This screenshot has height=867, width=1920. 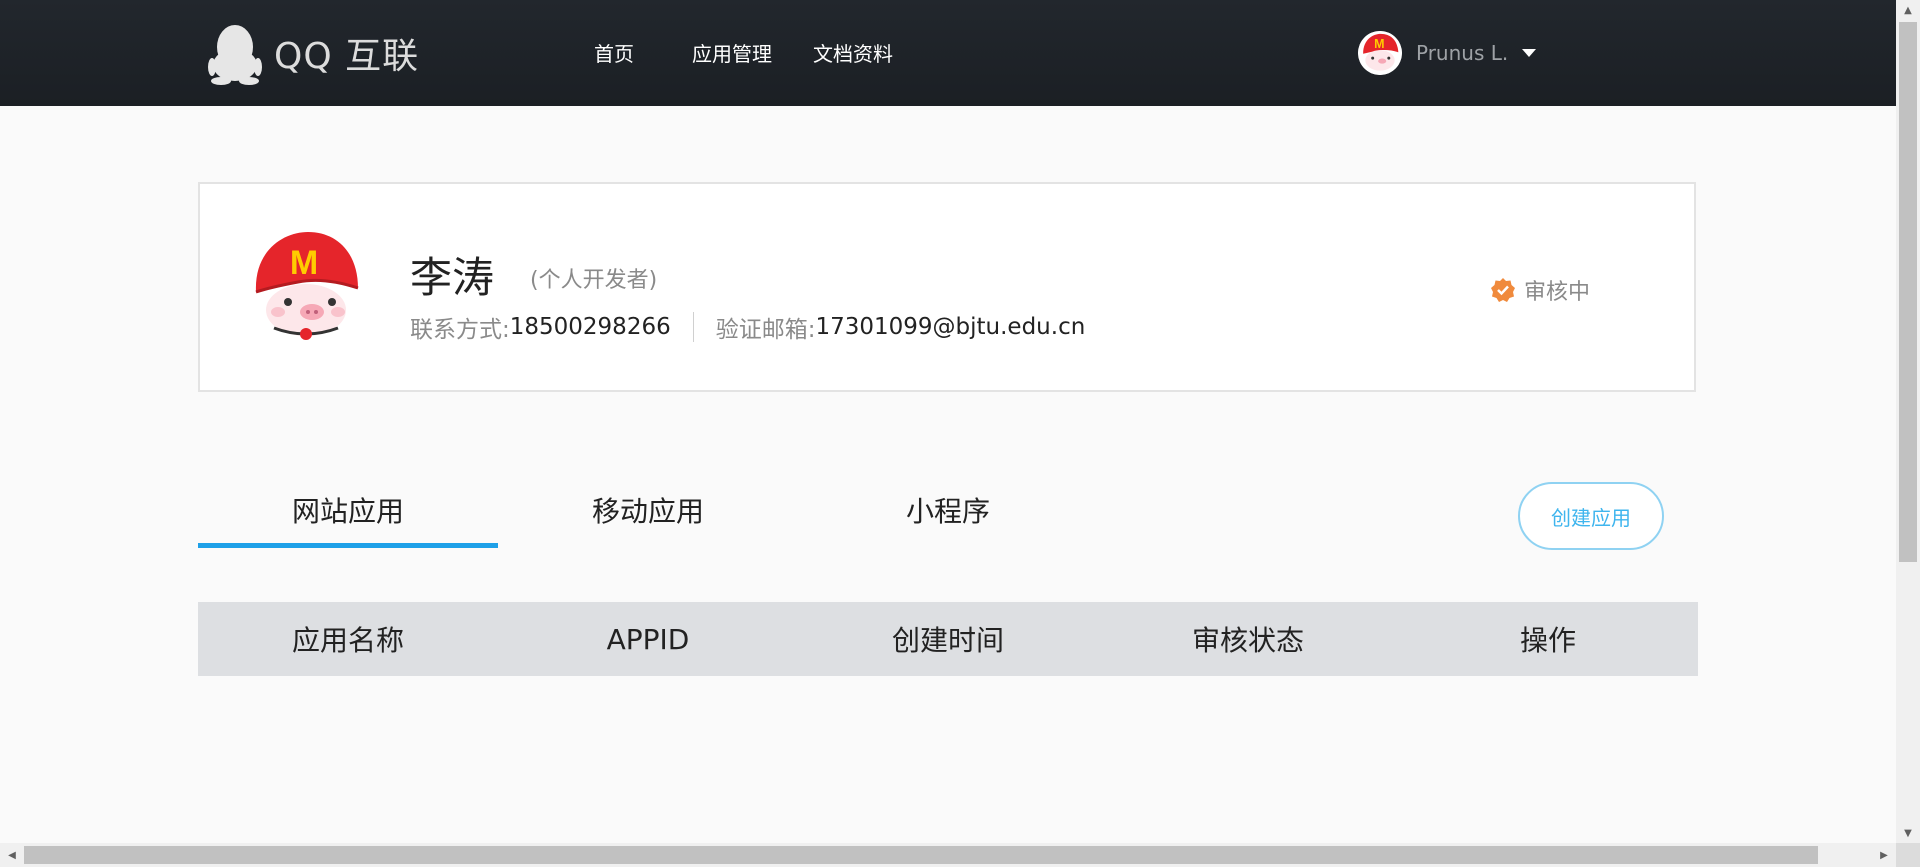 I want to click on column-header-created-time: 创建时间, so click(x=947, y=640).